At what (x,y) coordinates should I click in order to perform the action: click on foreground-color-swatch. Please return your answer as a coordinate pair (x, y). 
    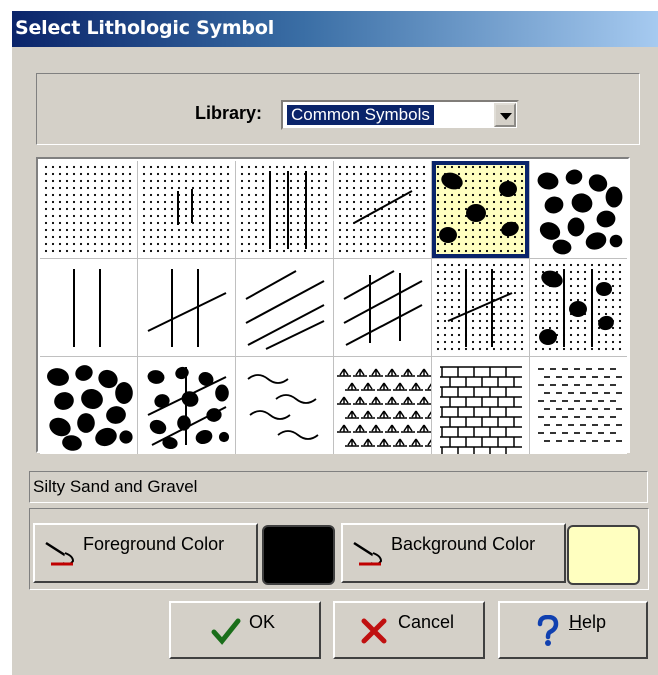
    Looking at the image, I should click on (298, 555).